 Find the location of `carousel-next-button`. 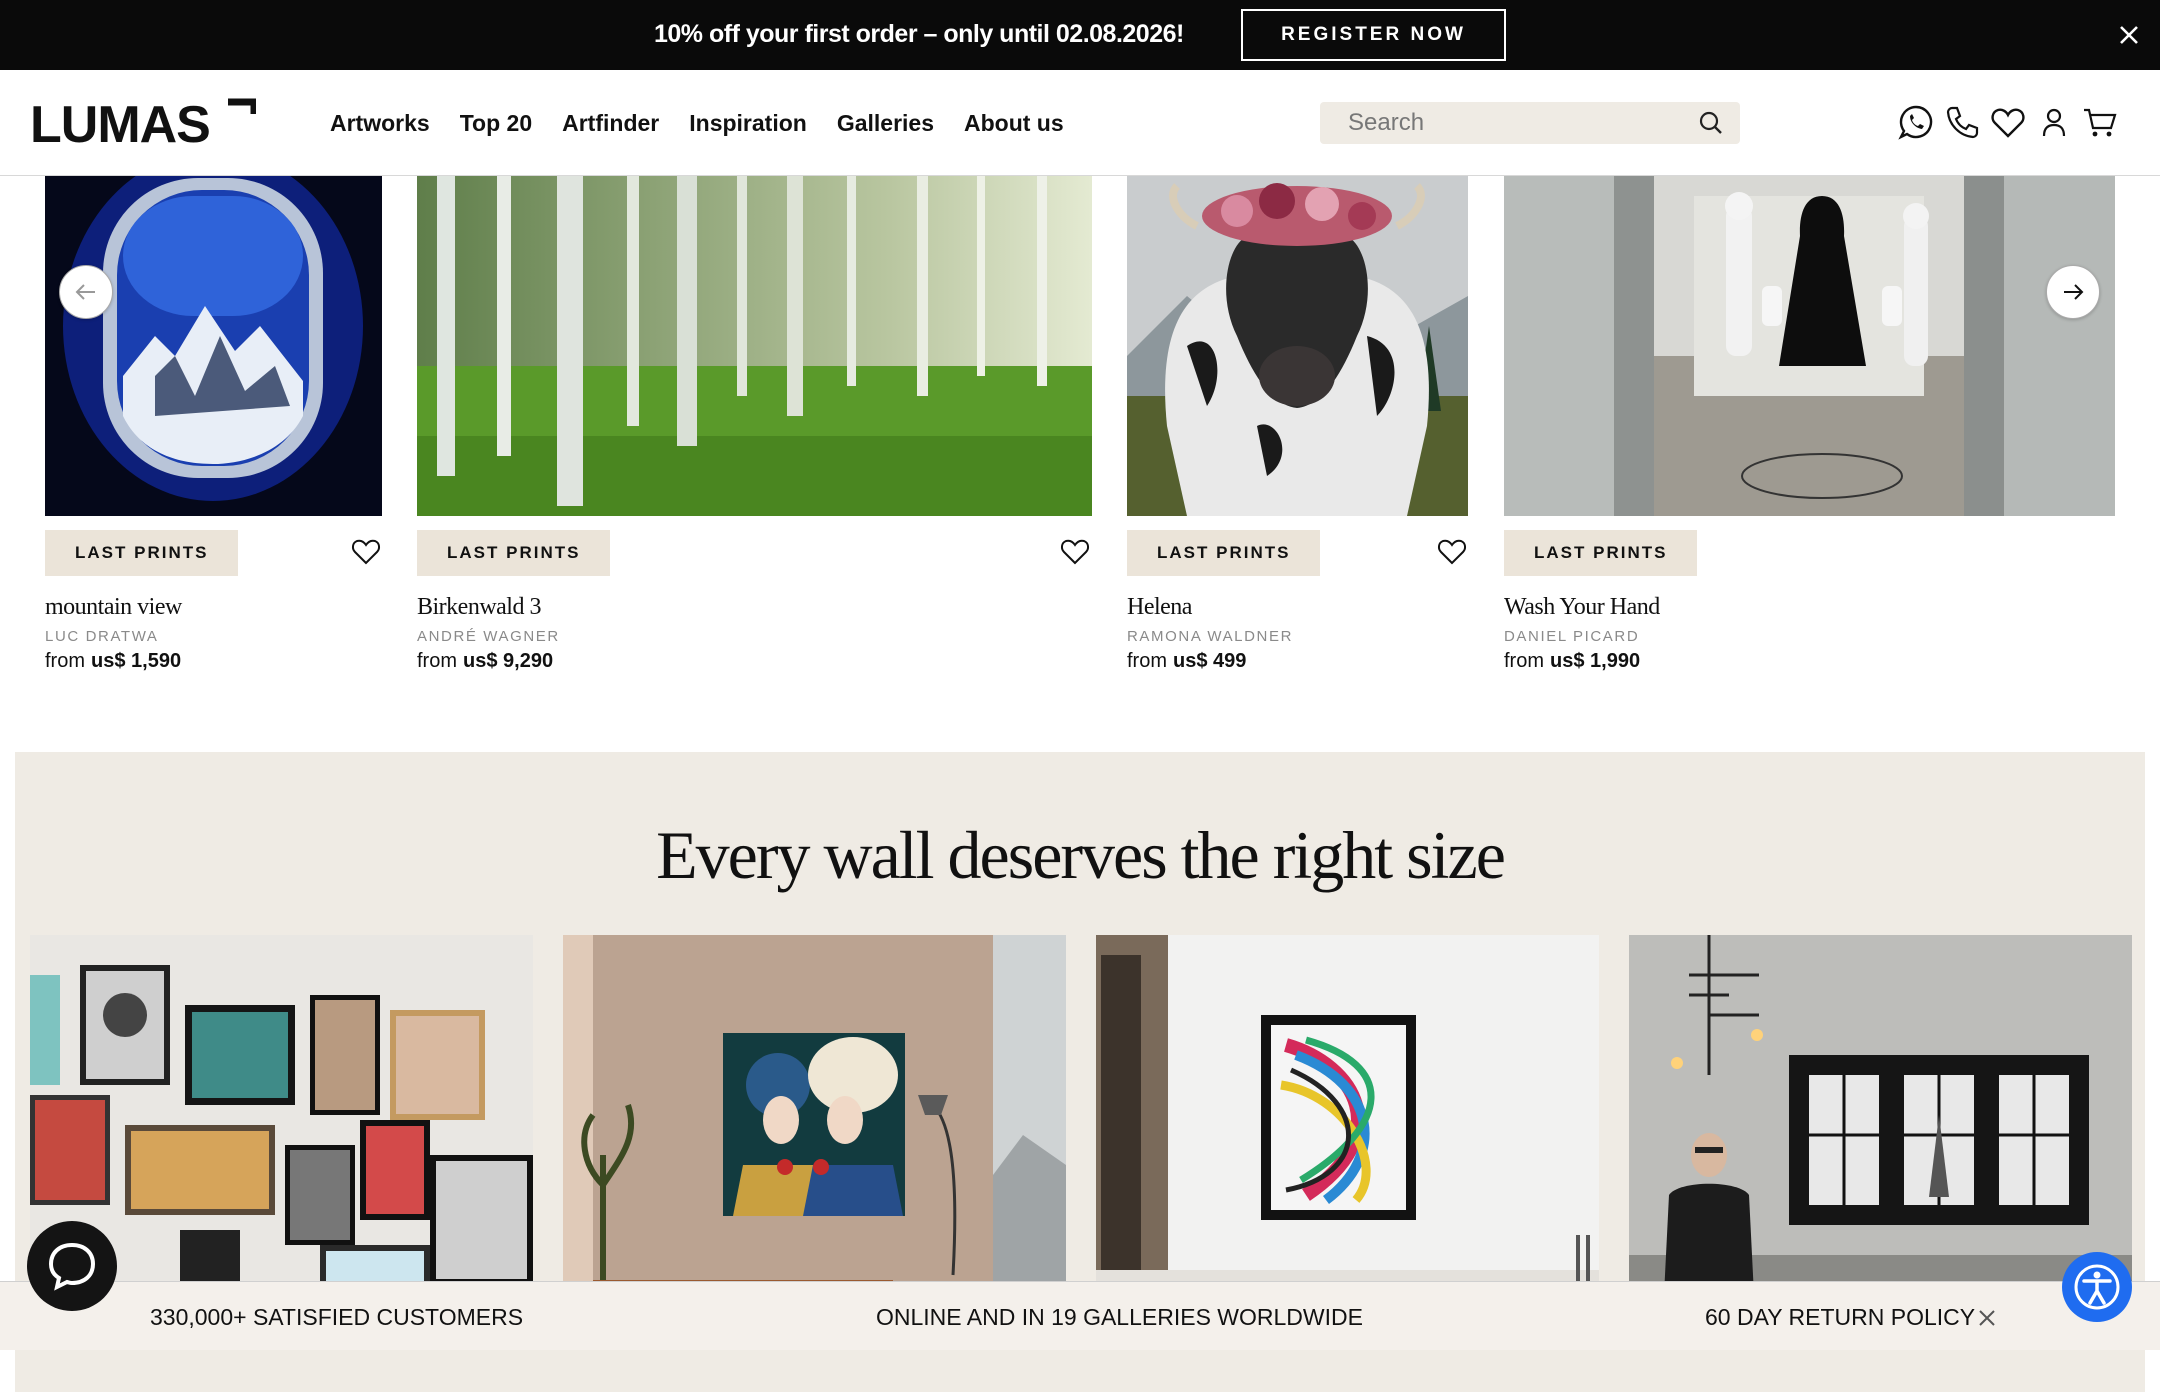

carousel-next-button is located at coordinates (2073, 292).